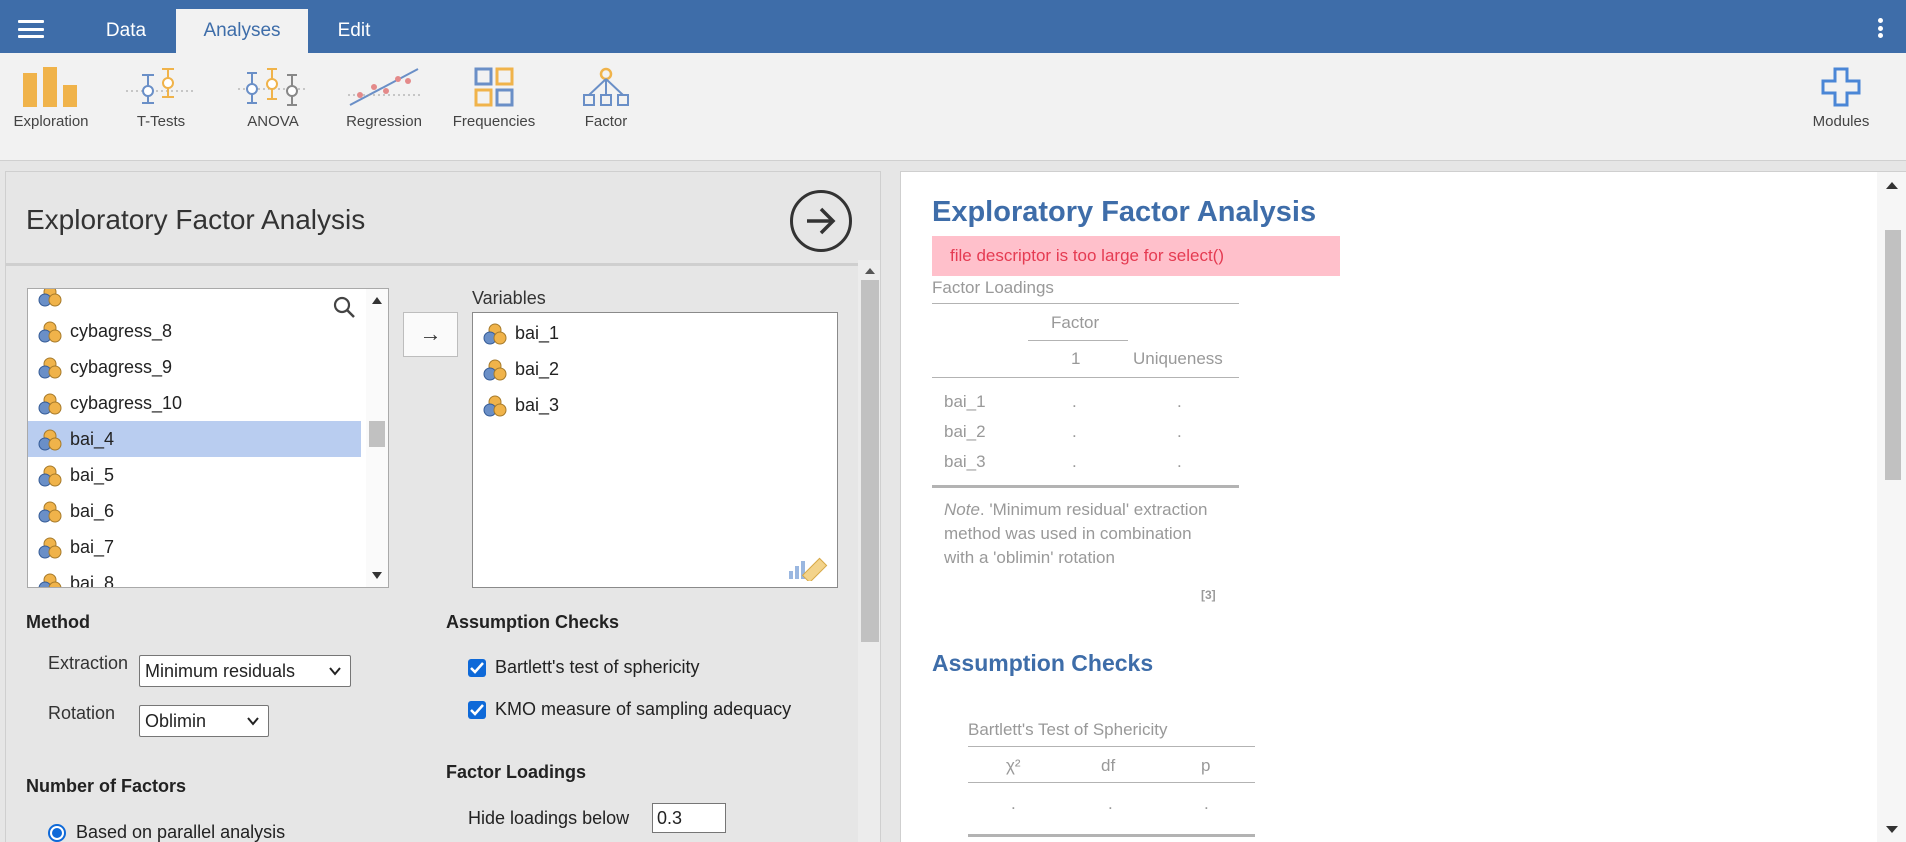  I want to click on variable-name: bai_4, so click(92, 439).